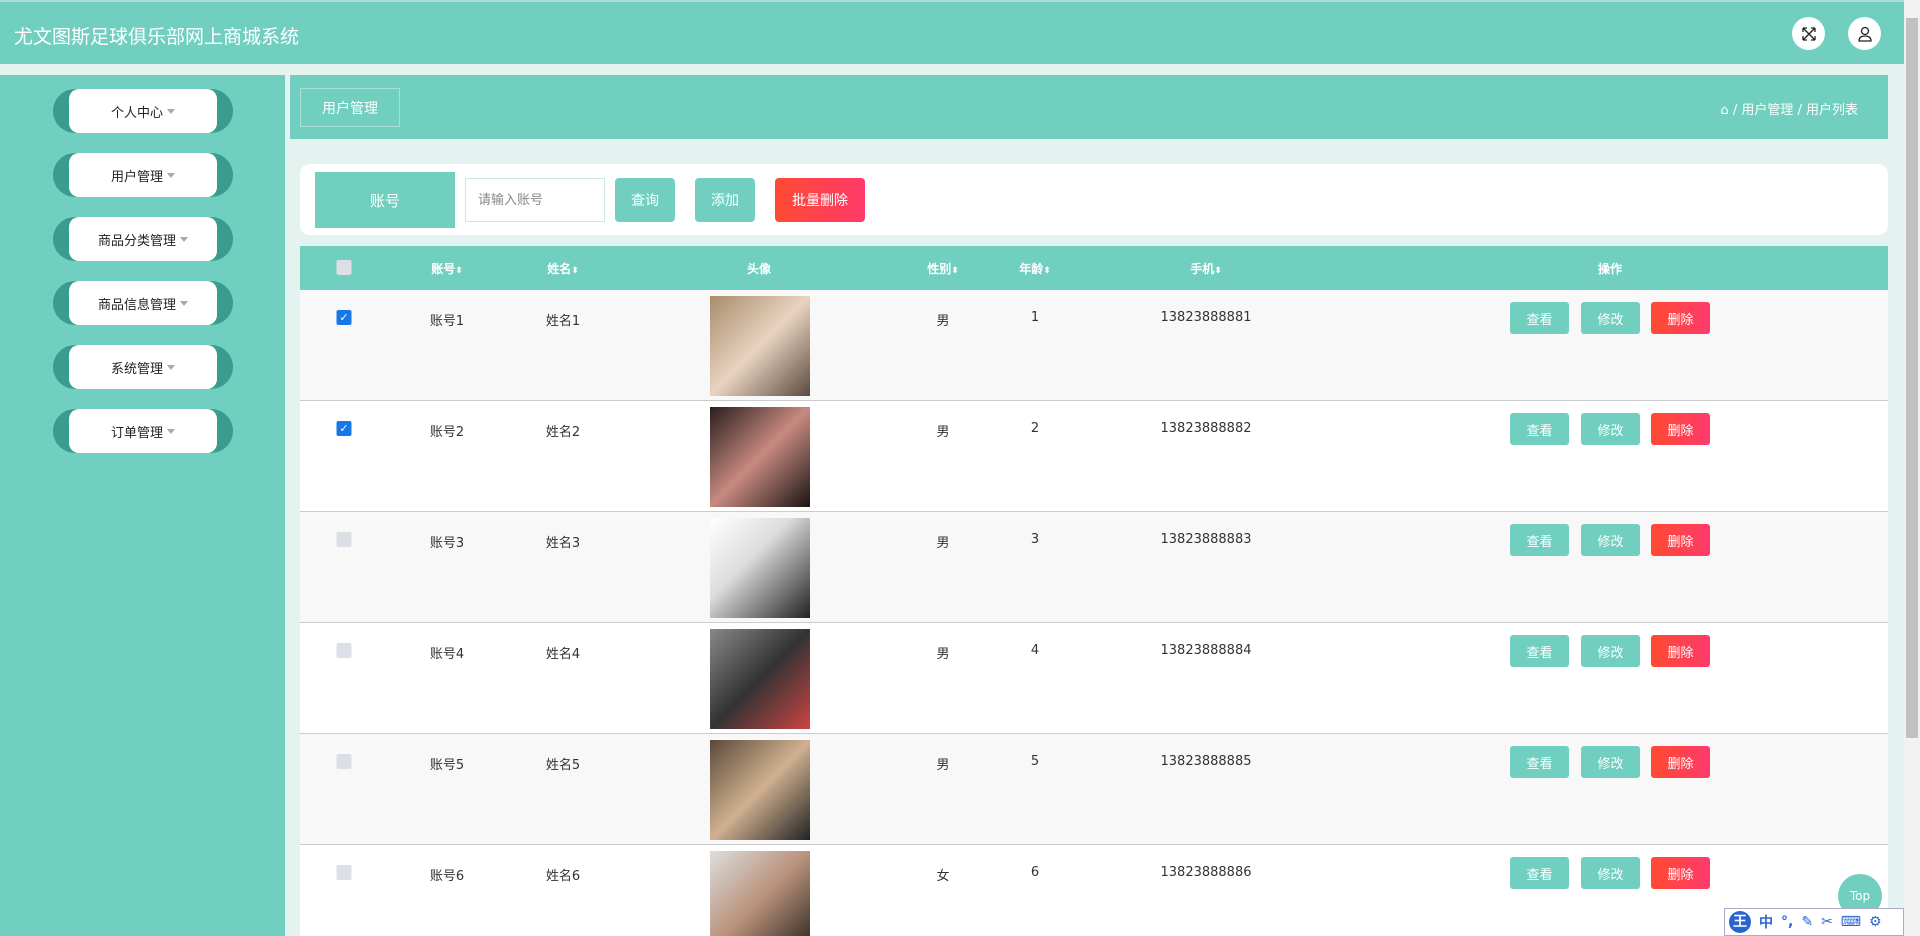 This screenshot has height=936, width=1920. I want to click on sidebar-item-inner: 商品信息管理, so click(143, 303).